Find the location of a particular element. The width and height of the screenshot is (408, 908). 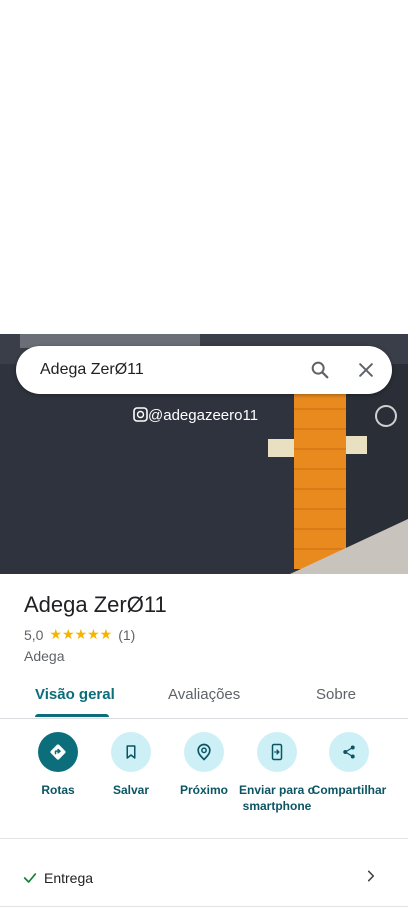

tab-active-indicator is located at coordinates (72, 715).